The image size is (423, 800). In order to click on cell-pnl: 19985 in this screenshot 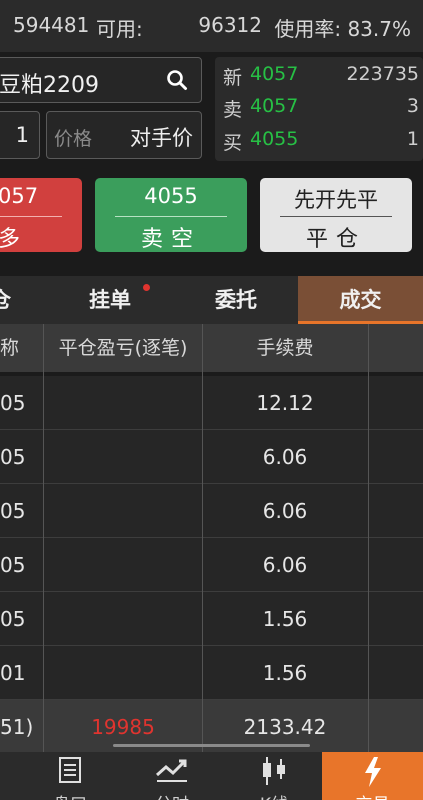, I will do `click(123, 727)`.